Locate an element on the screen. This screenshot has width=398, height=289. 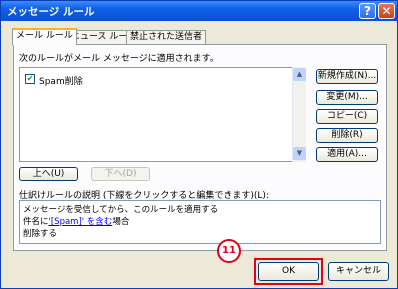
delete-rule-button: 削除(R) is located at coordinates (347, 135).